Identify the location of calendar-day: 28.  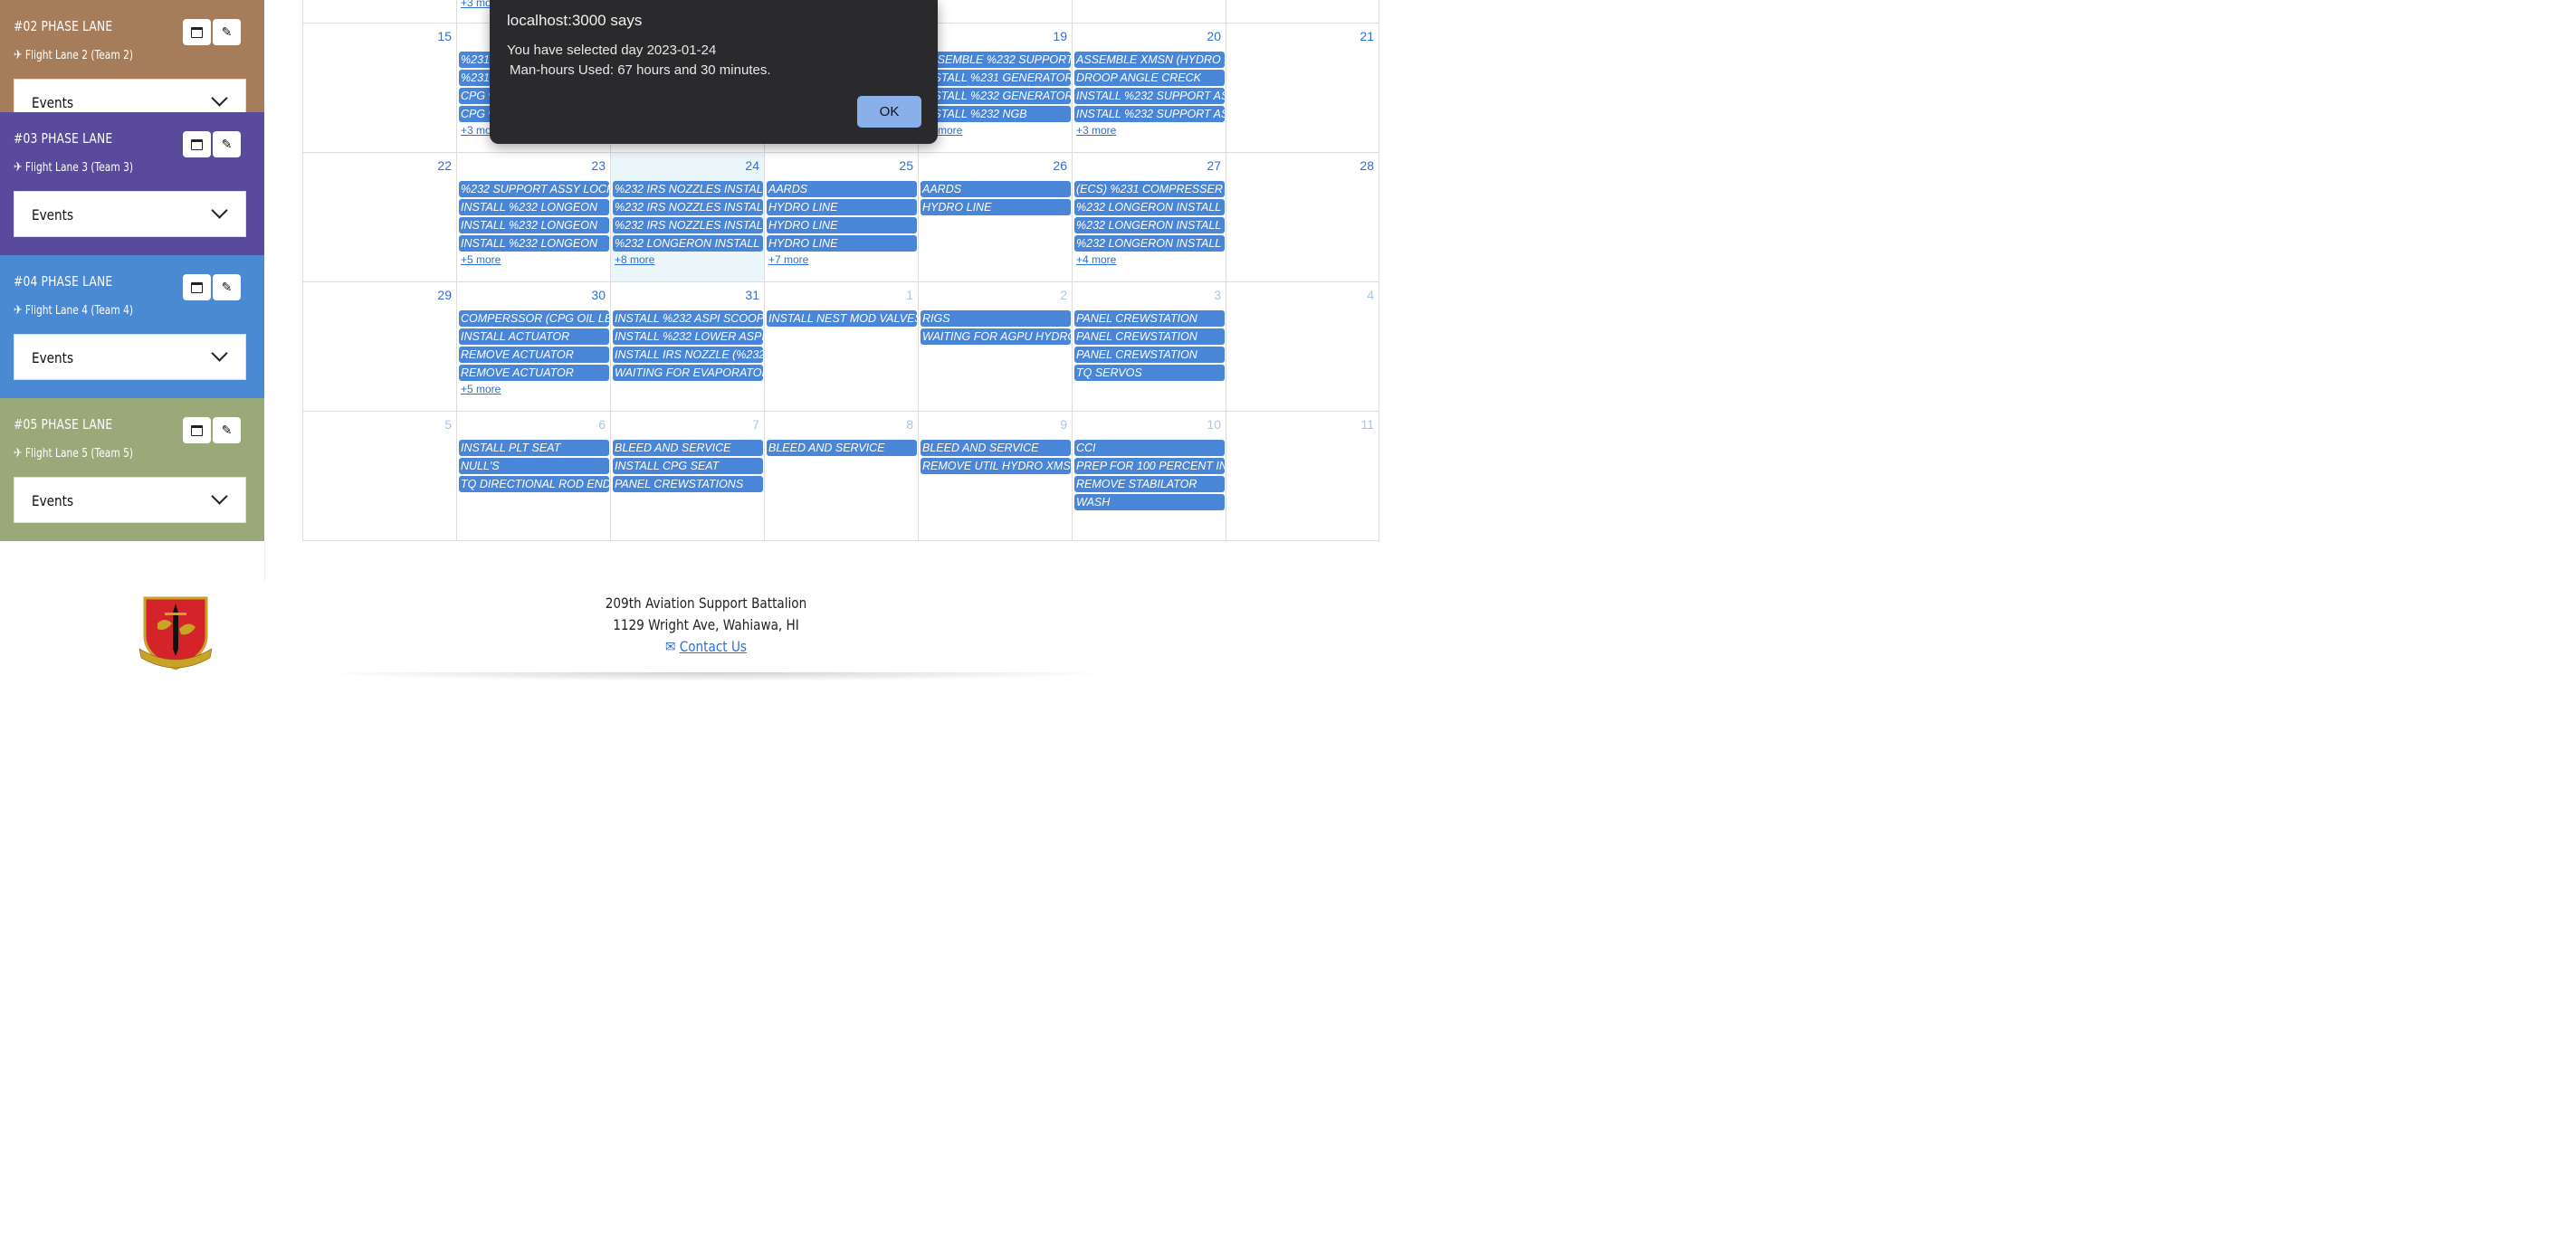
(1303, 217).